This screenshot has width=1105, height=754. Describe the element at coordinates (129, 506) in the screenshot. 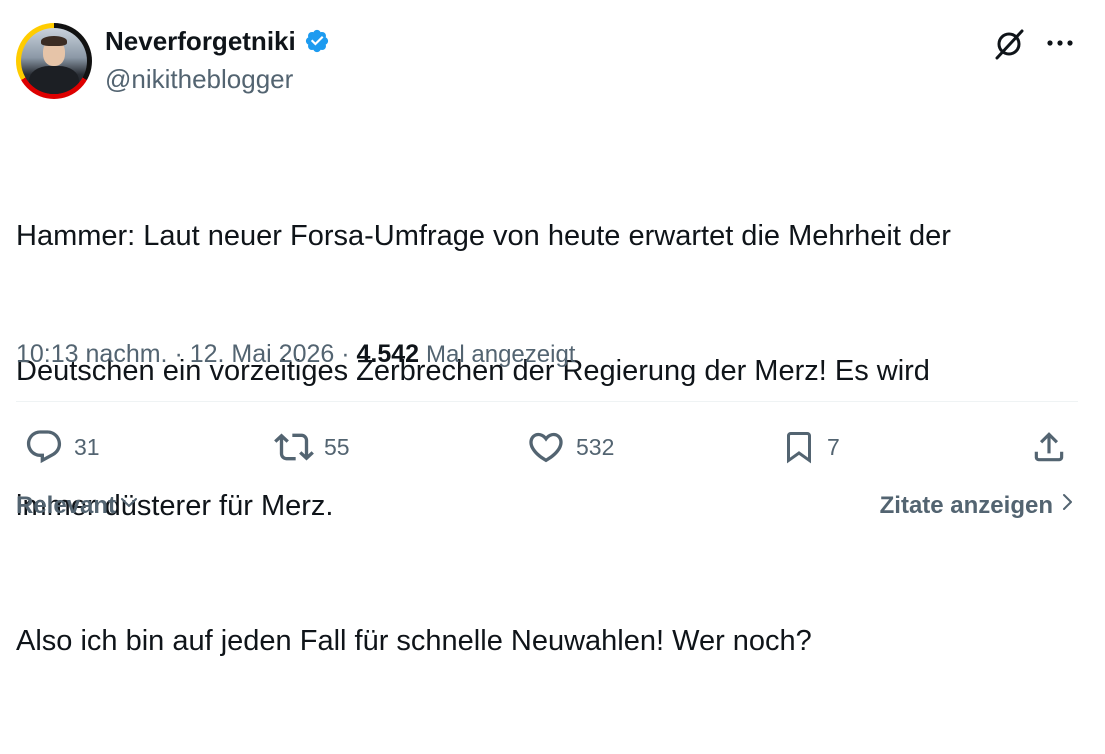

I see `chevron-down-icon` at that location.